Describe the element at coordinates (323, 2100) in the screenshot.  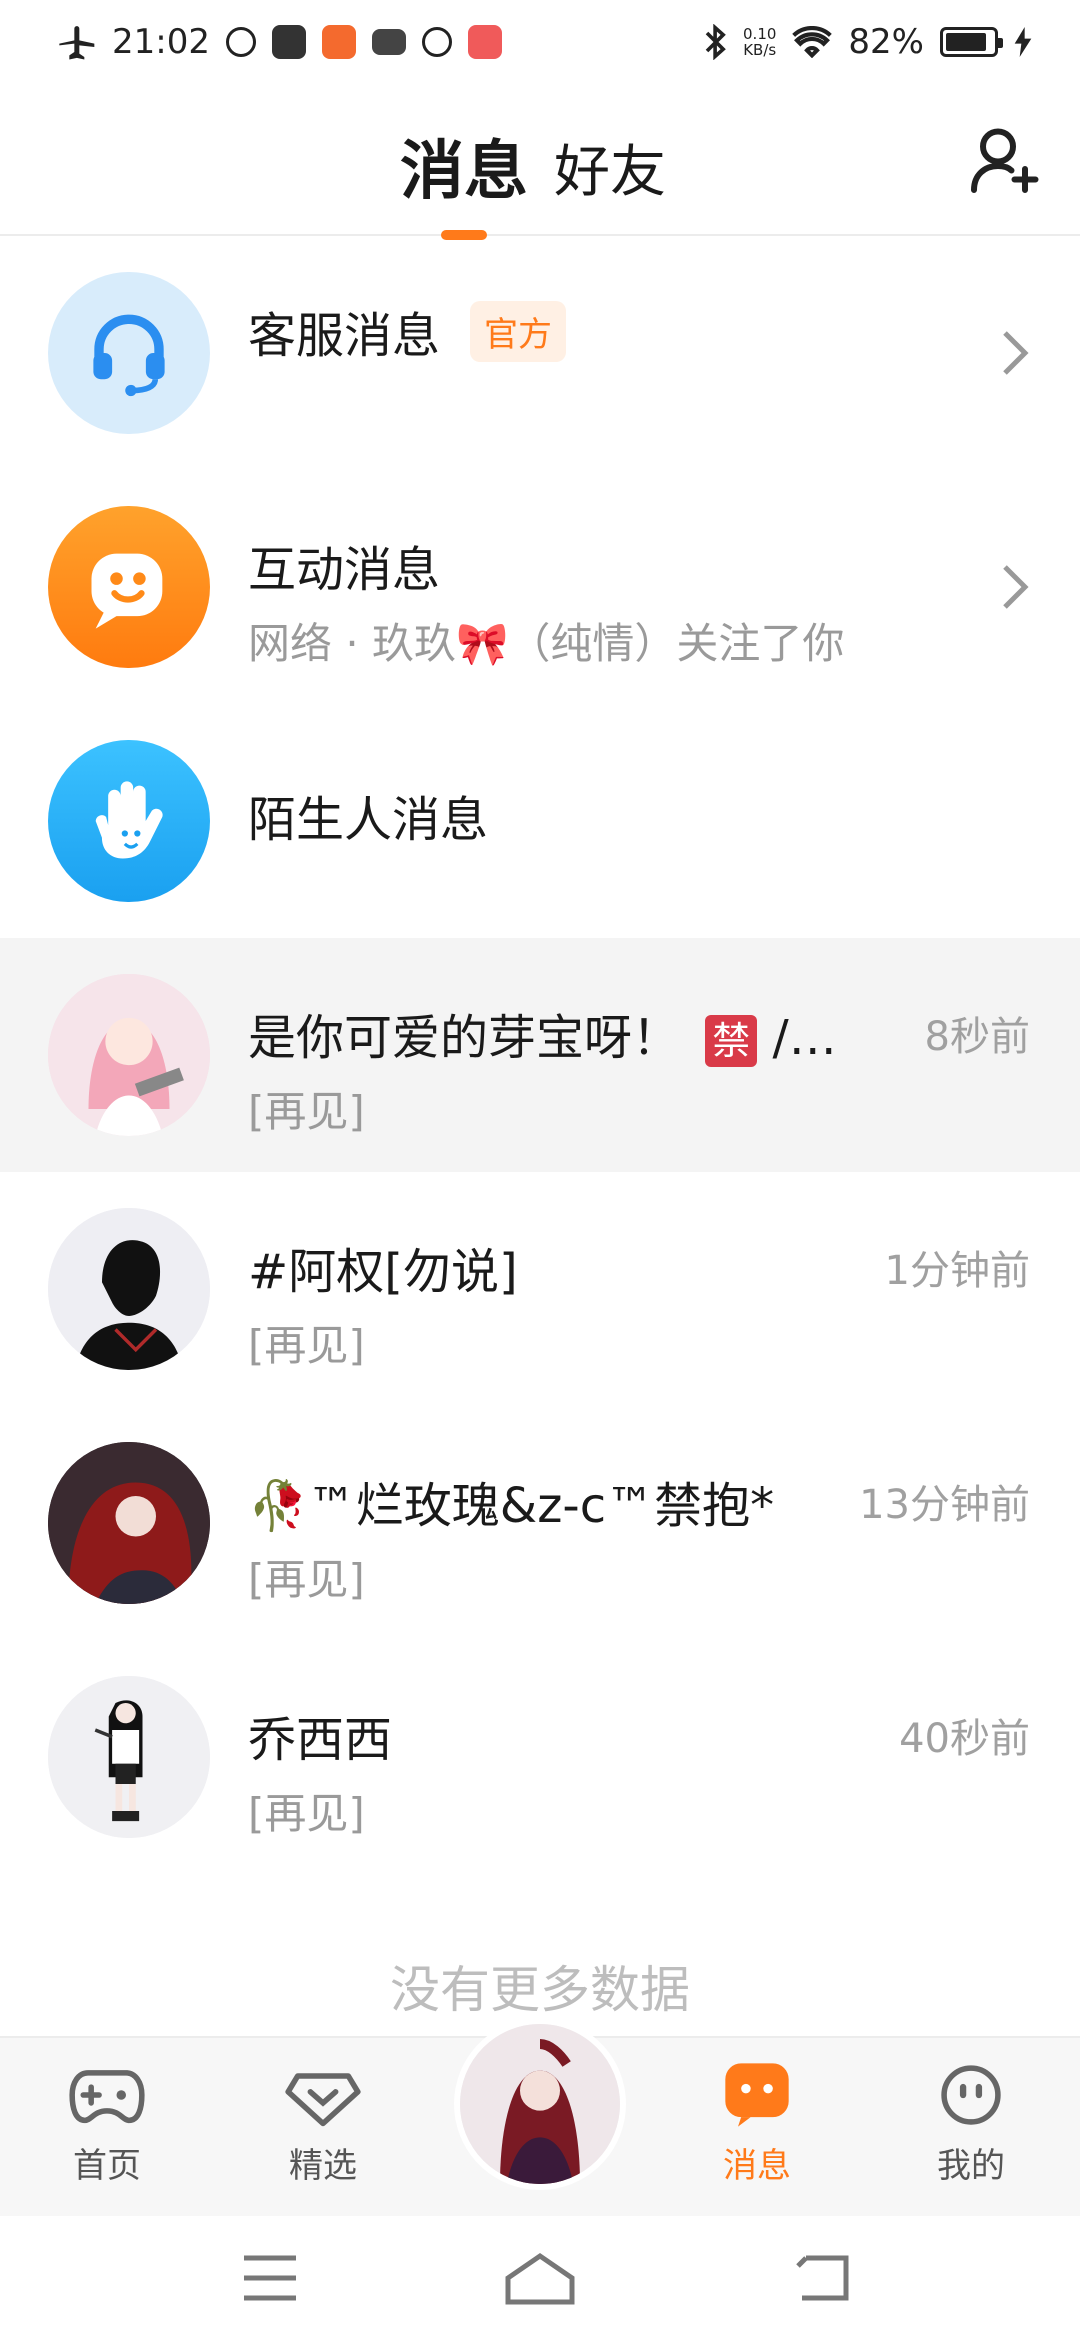
I see `diamond-heart-icon` at that location.